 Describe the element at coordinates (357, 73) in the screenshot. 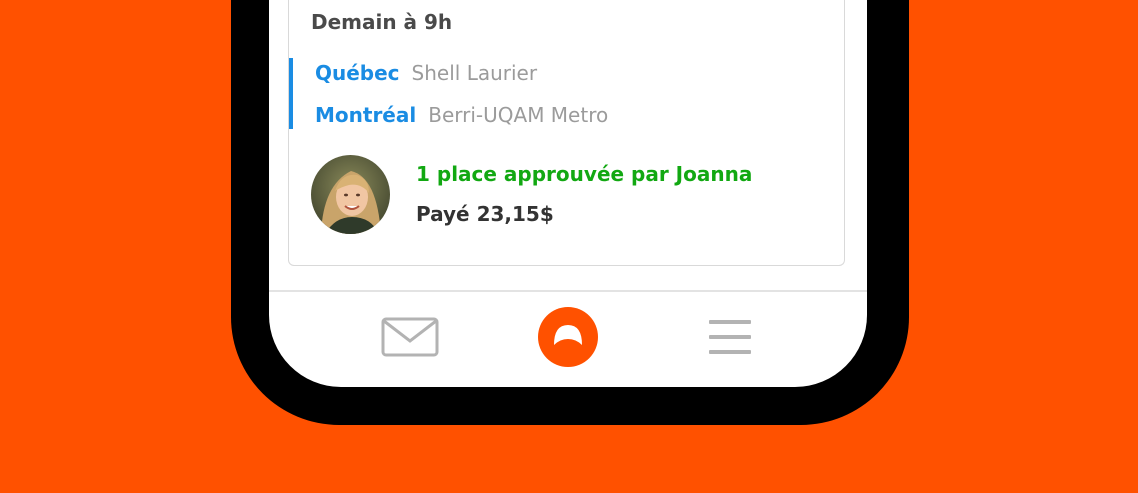

I see `stop-city: Québec` at that location.